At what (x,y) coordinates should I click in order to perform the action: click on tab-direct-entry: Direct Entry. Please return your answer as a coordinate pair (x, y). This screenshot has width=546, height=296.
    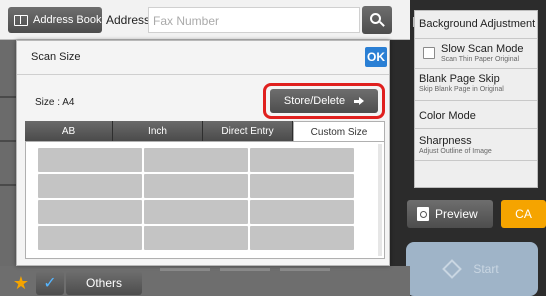
    Looking at the image, I should click on (248, 131).